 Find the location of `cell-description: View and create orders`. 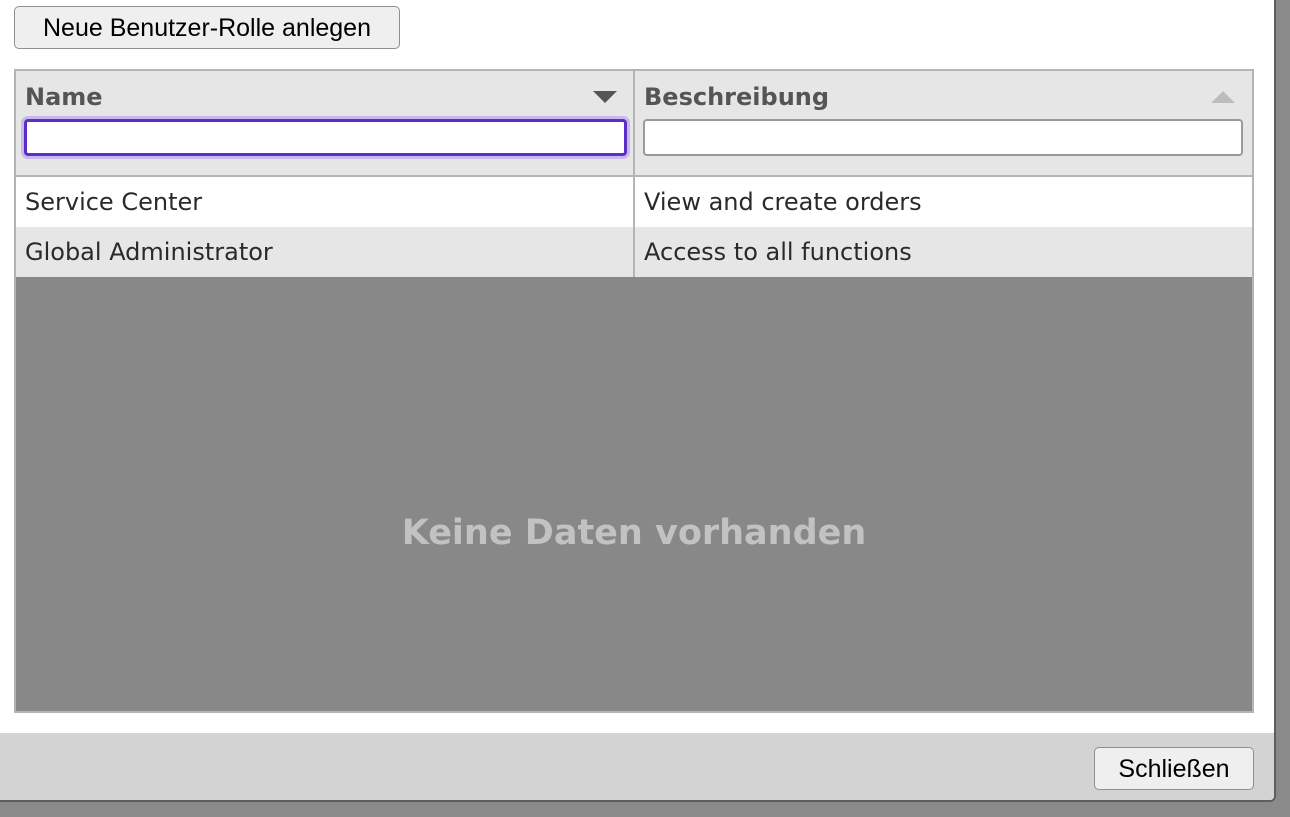

cell-description: View and create orders is located at coordinates (783, 202).